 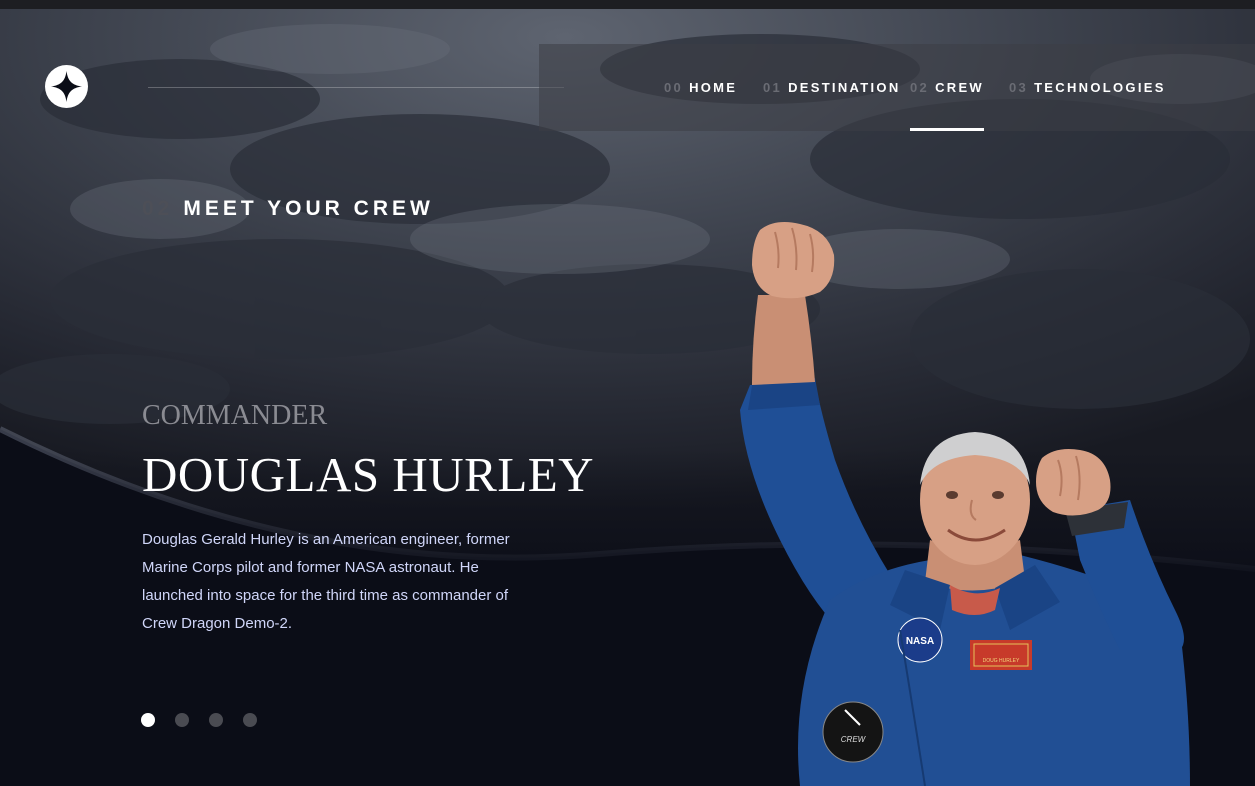 I want to click on crew-name: DOUGLAS HURLEY, so click(x=368, y=474).